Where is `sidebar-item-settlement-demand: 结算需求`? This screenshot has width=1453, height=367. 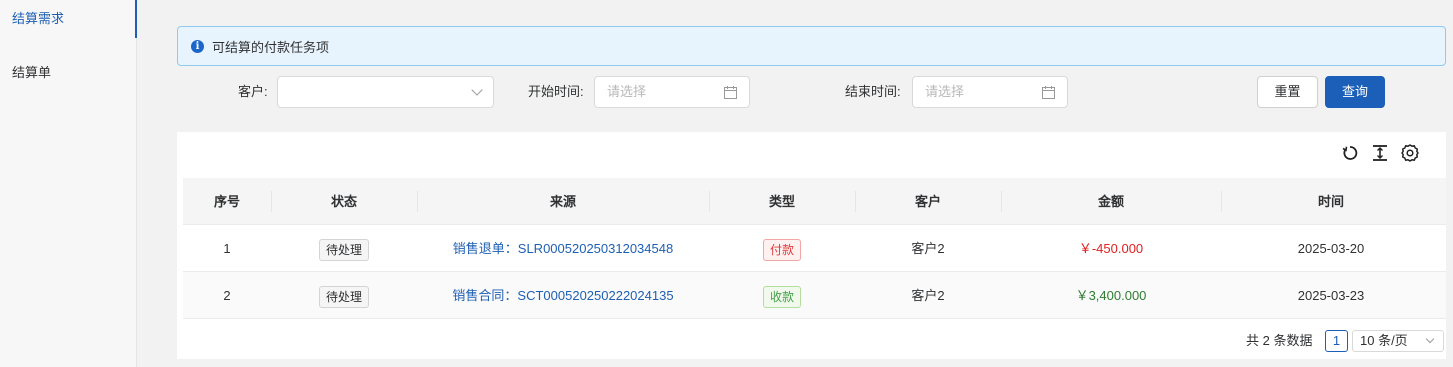
sidebar-item-settlement-demand: 结算需求 is located at coordinates (68, 19).